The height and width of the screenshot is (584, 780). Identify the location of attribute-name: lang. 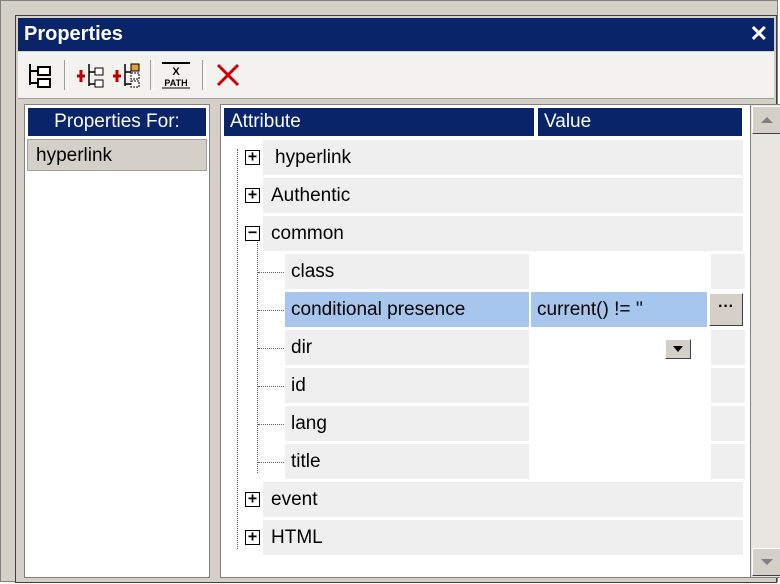
(407, 423).